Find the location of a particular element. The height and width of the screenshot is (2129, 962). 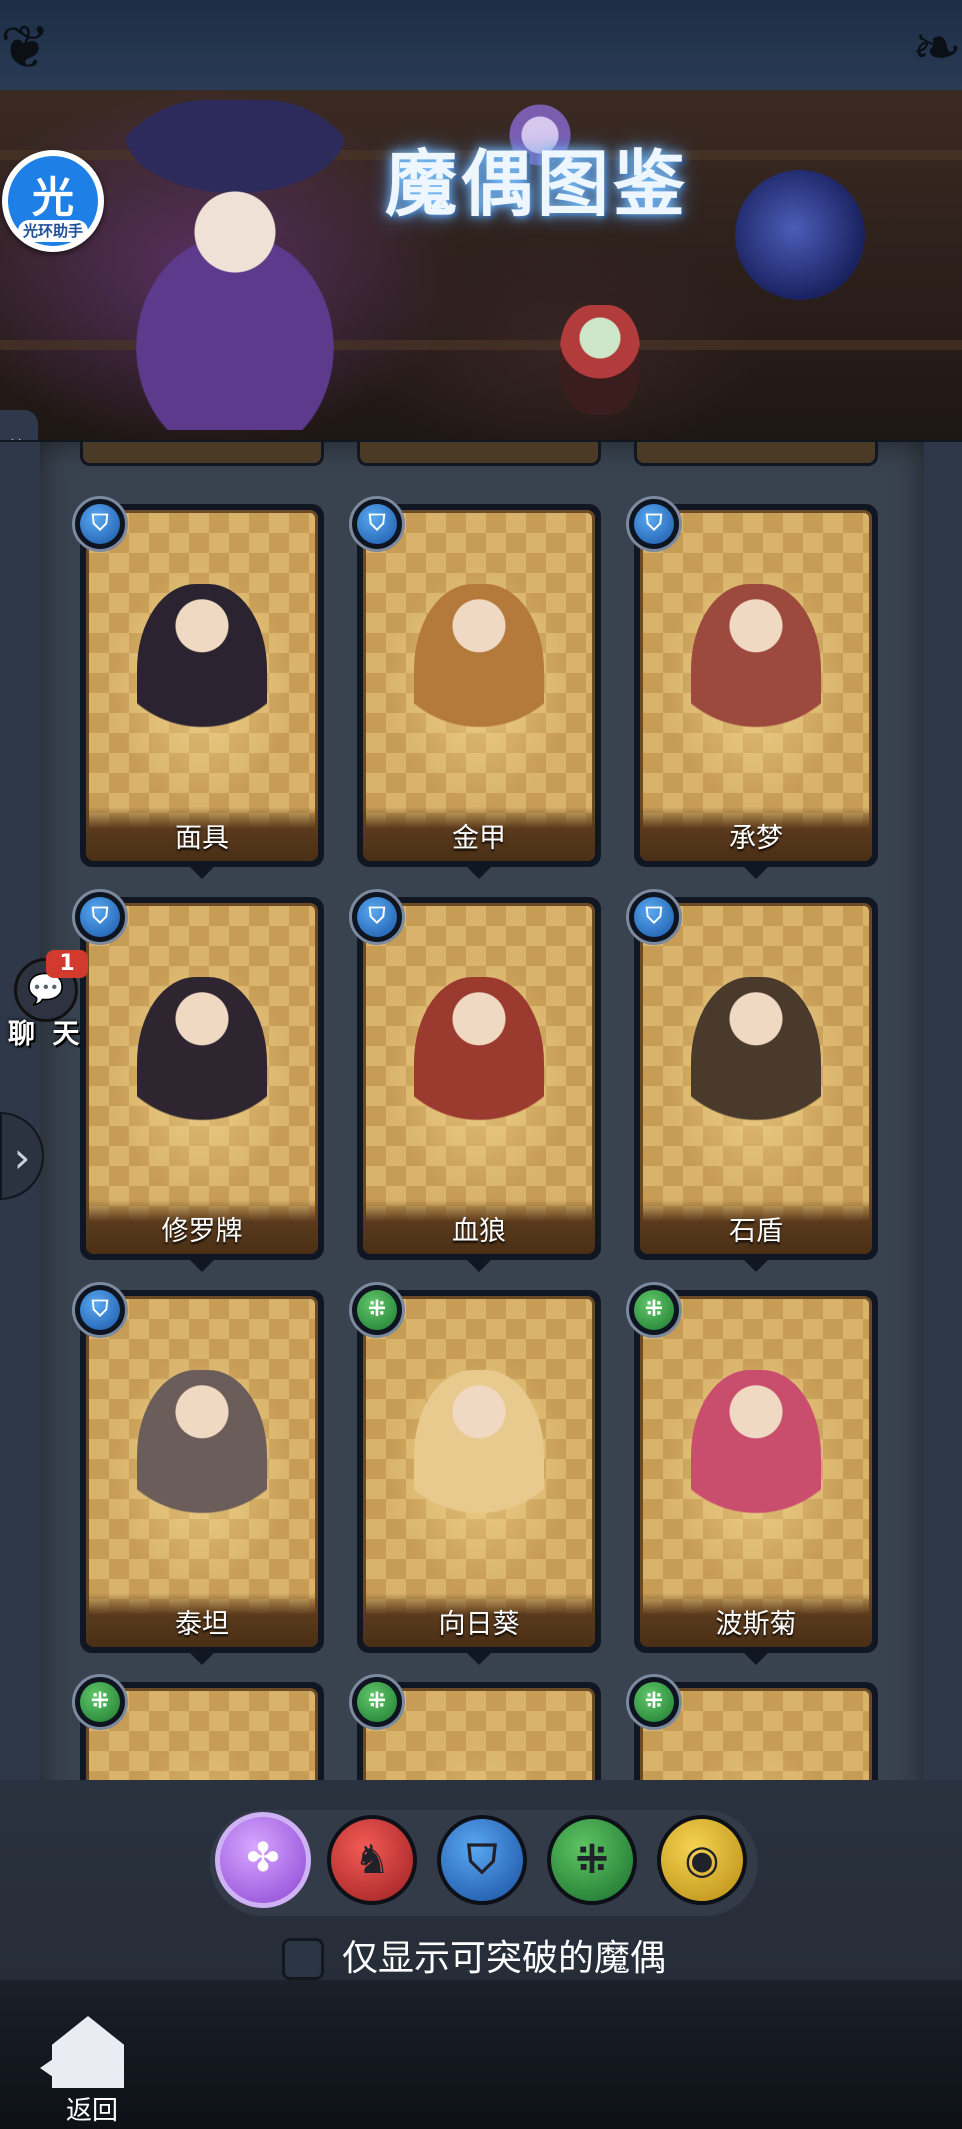

doll-name: 泰坦 is located at coordinates (202, 1620).